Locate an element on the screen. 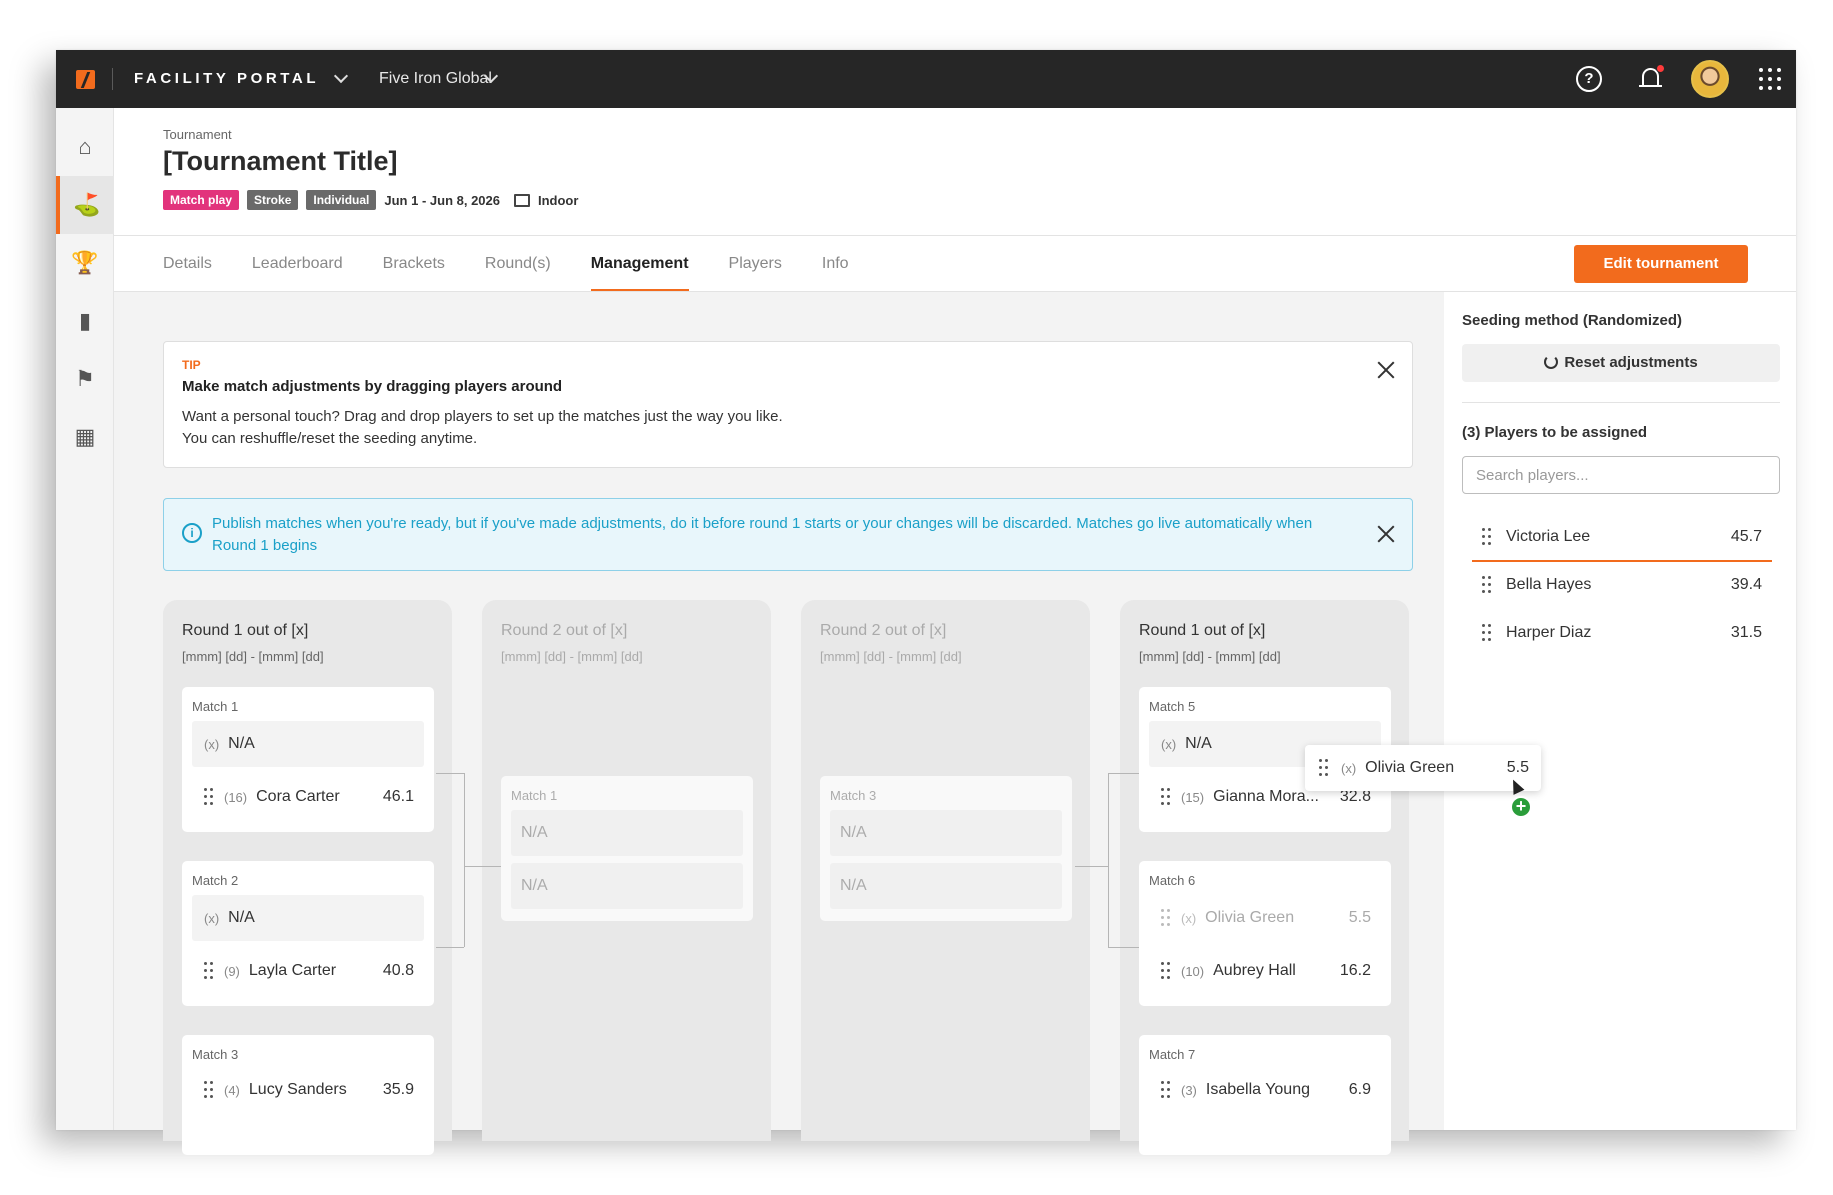 The height and width of the screenshot is (1195, 1833). tip-close-icon is located at coordinates (1386, 370).